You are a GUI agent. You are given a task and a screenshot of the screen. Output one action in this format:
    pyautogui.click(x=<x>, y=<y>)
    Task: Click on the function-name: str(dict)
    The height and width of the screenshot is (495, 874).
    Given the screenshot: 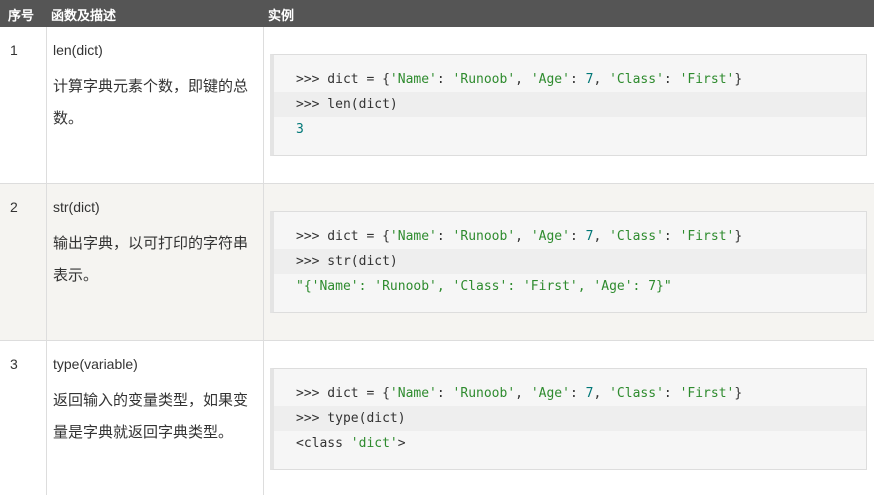 What is the action you would take?
    pyautogui.click(x=76, y=207)
    